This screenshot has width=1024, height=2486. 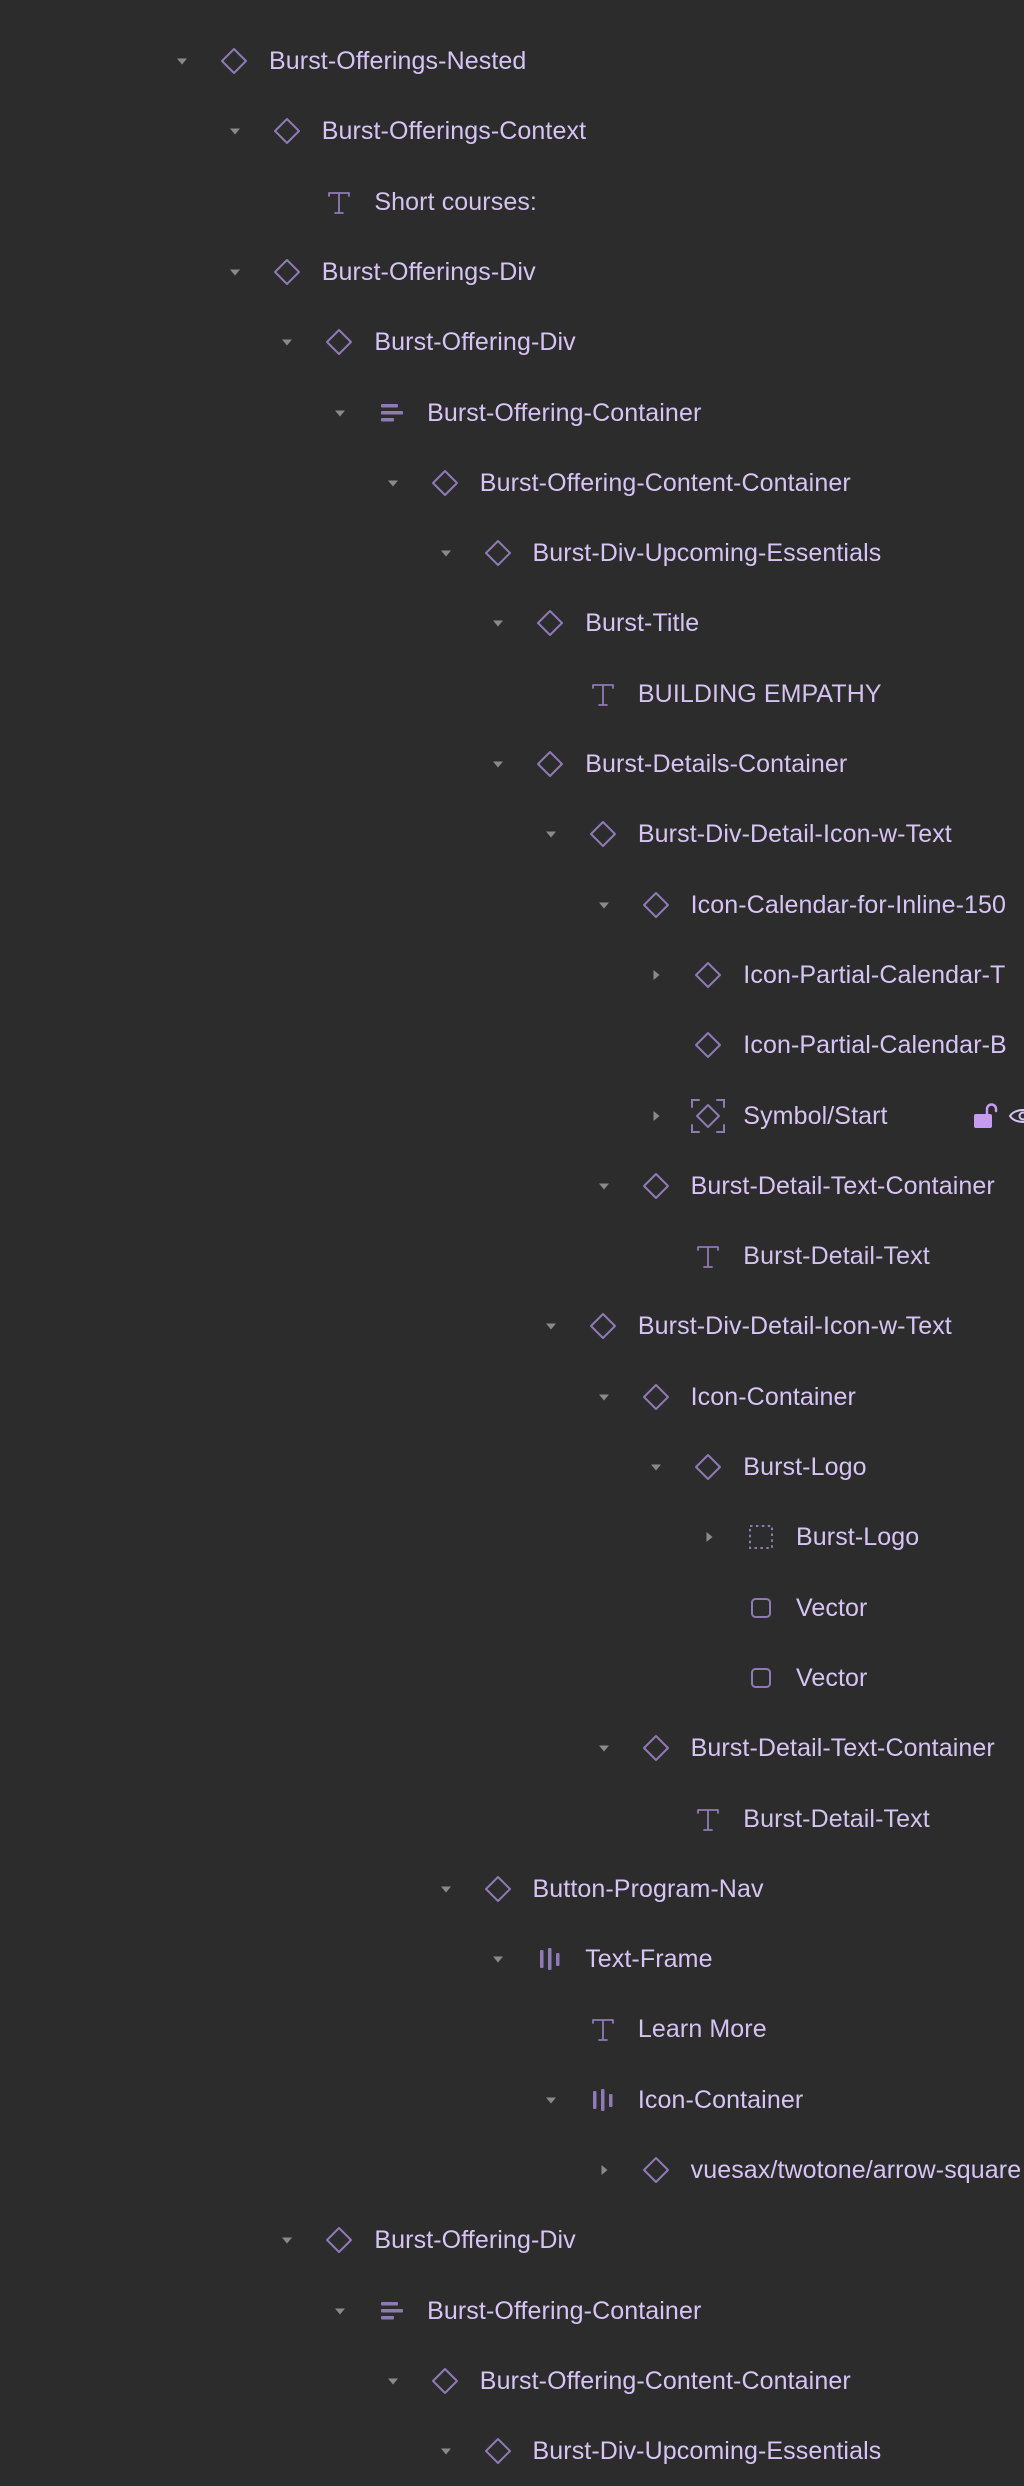 What do you see at coordinates (665, 483) in the screenshot?
I see `layer-name: Burst-Offering-Content-Container` at bounding box center [665, 483].